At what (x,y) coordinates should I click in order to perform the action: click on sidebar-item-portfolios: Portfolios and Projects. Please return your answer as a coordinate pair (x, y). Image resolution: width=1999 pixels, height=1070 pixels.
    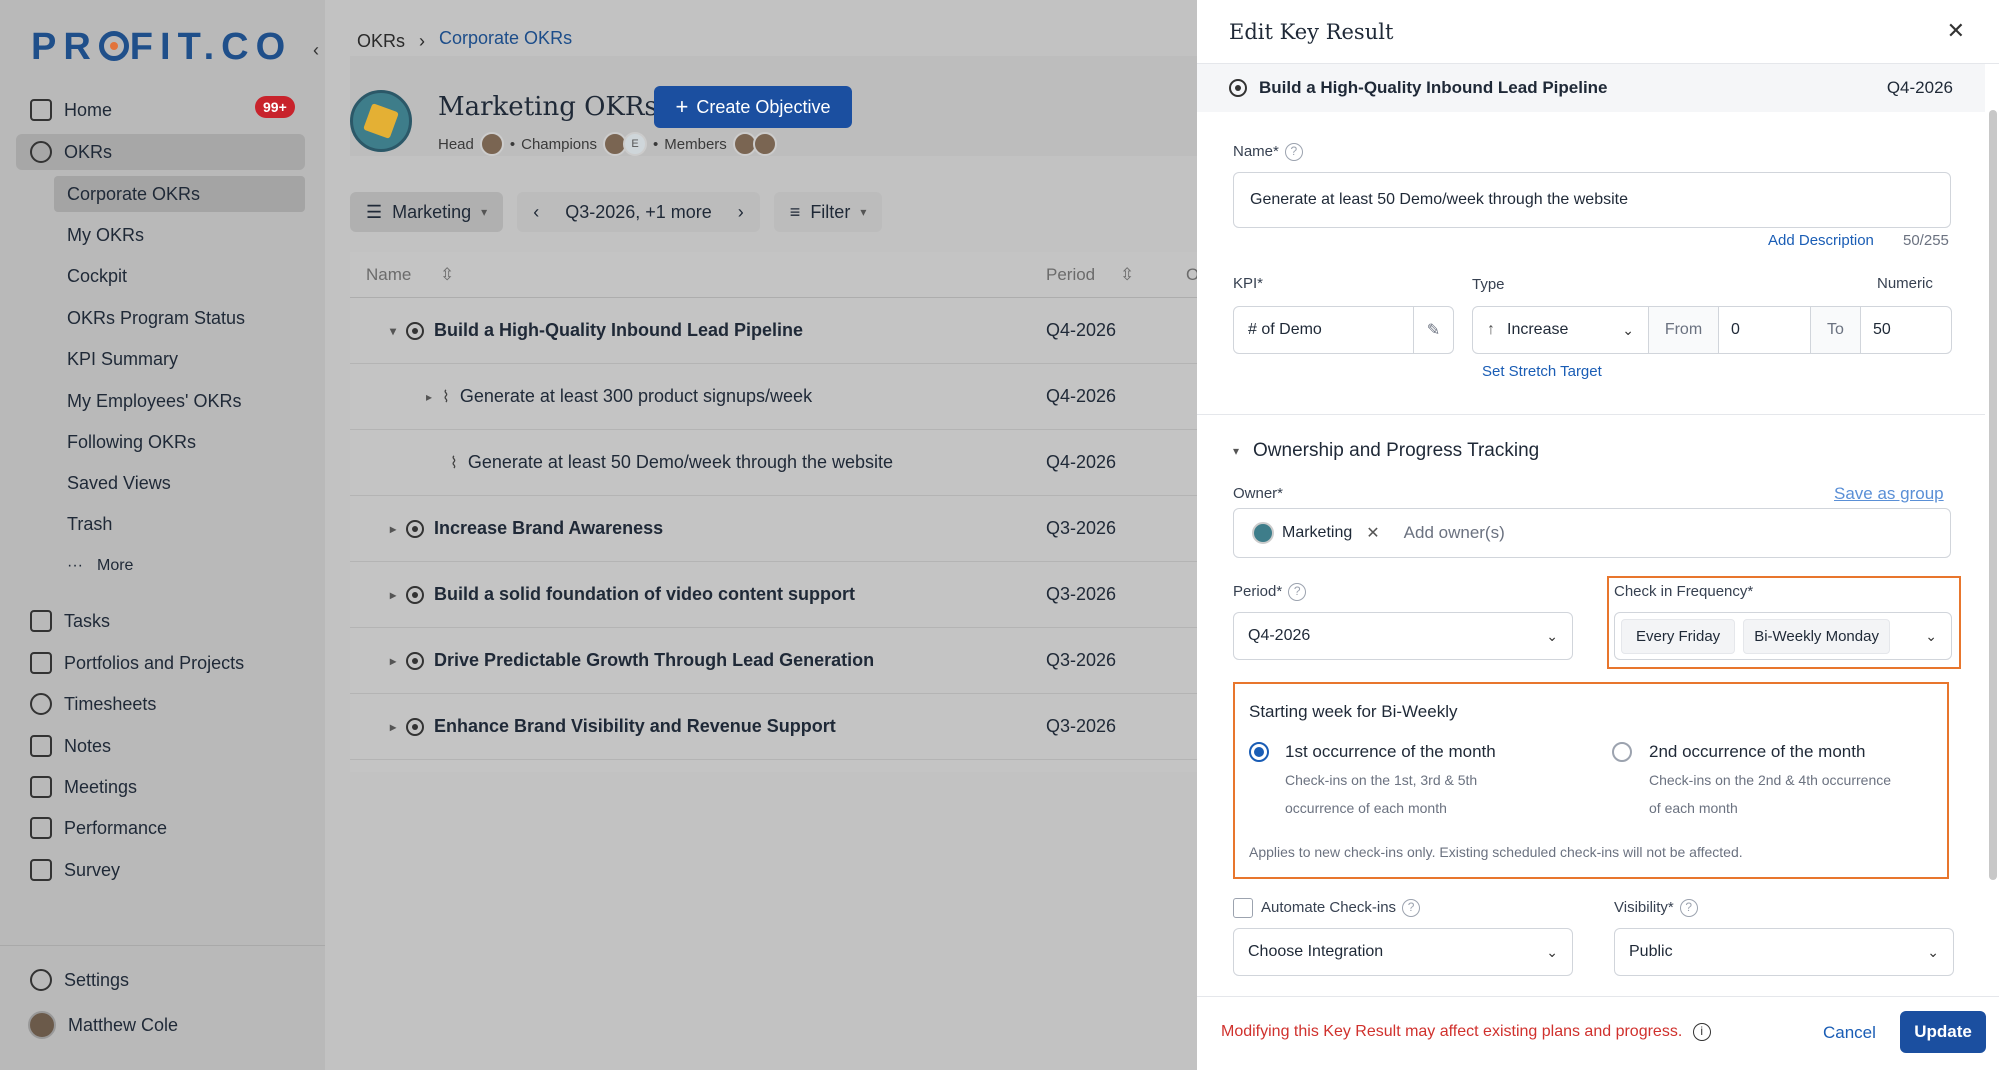
    Looking at the image, I should click on (137, 663).